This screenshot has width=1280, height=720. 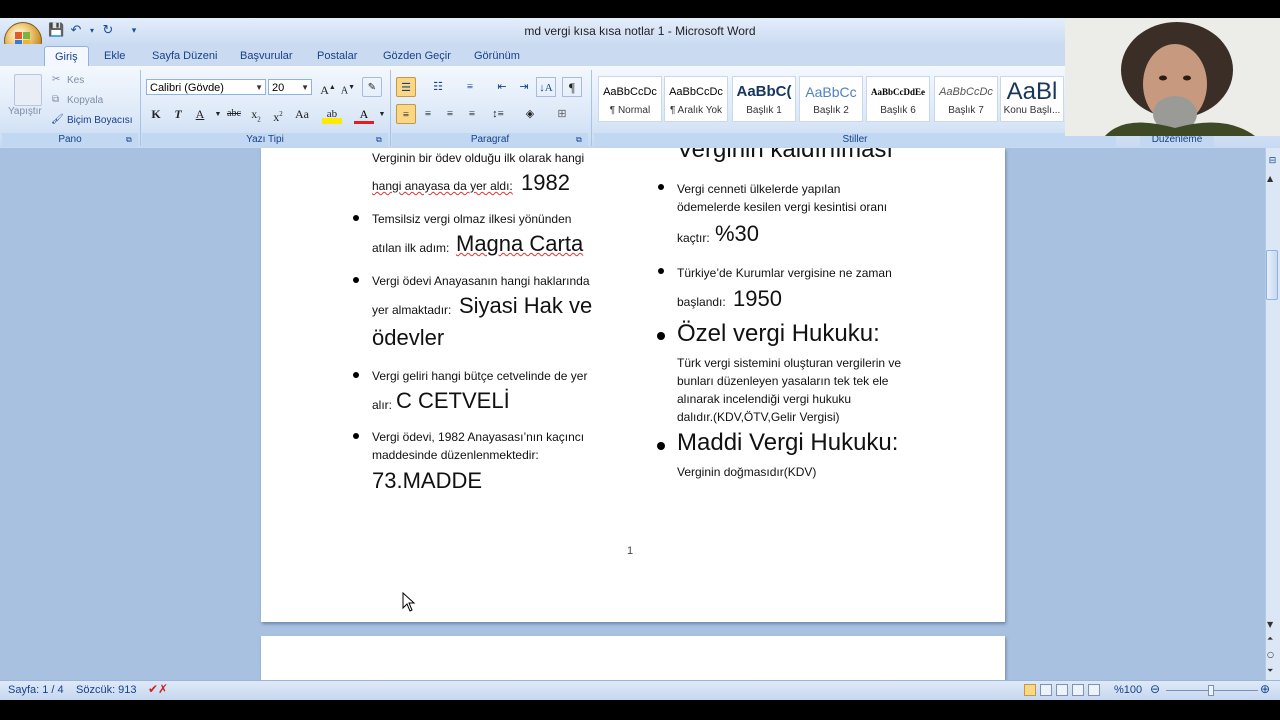 What do you see at coordinates (1030, 690) in the screenshot?
I see `print-layout-icon` at bounding box center [1030, 690].